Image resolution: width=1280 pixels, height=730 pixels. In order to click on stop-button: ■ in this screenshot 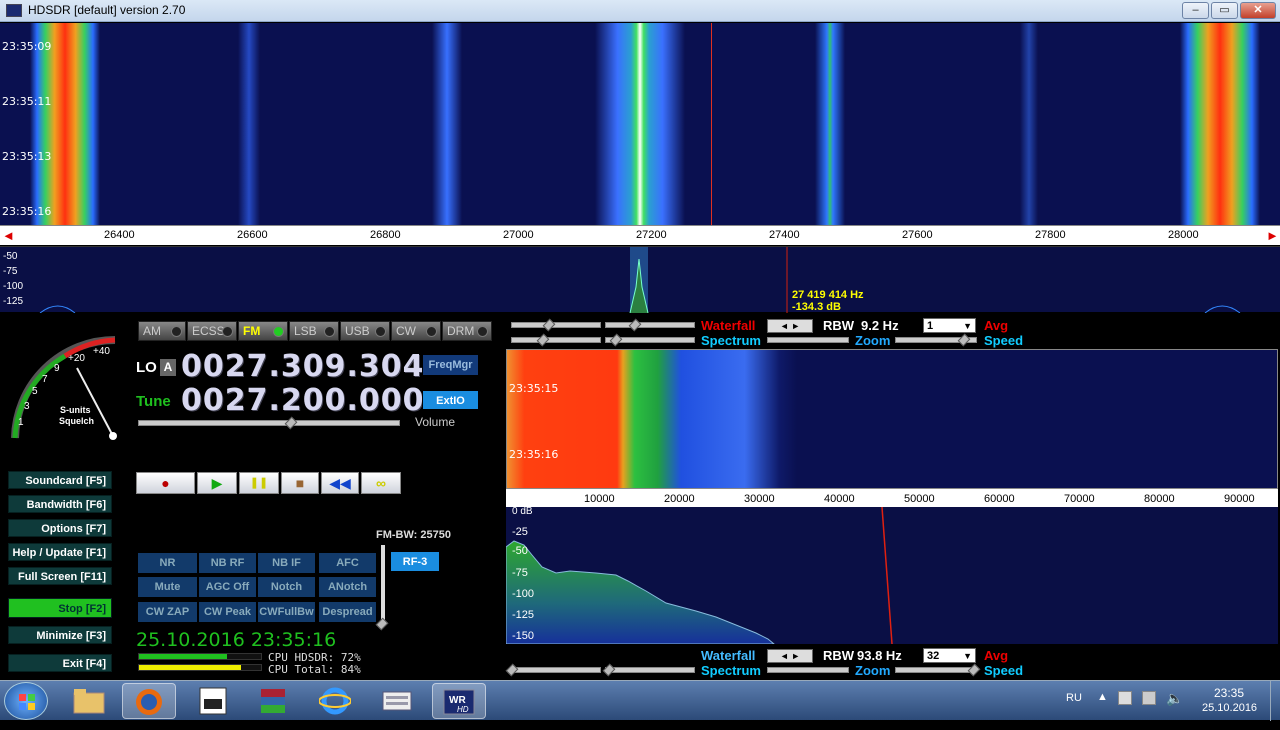, I will do `click(300, 483)`.